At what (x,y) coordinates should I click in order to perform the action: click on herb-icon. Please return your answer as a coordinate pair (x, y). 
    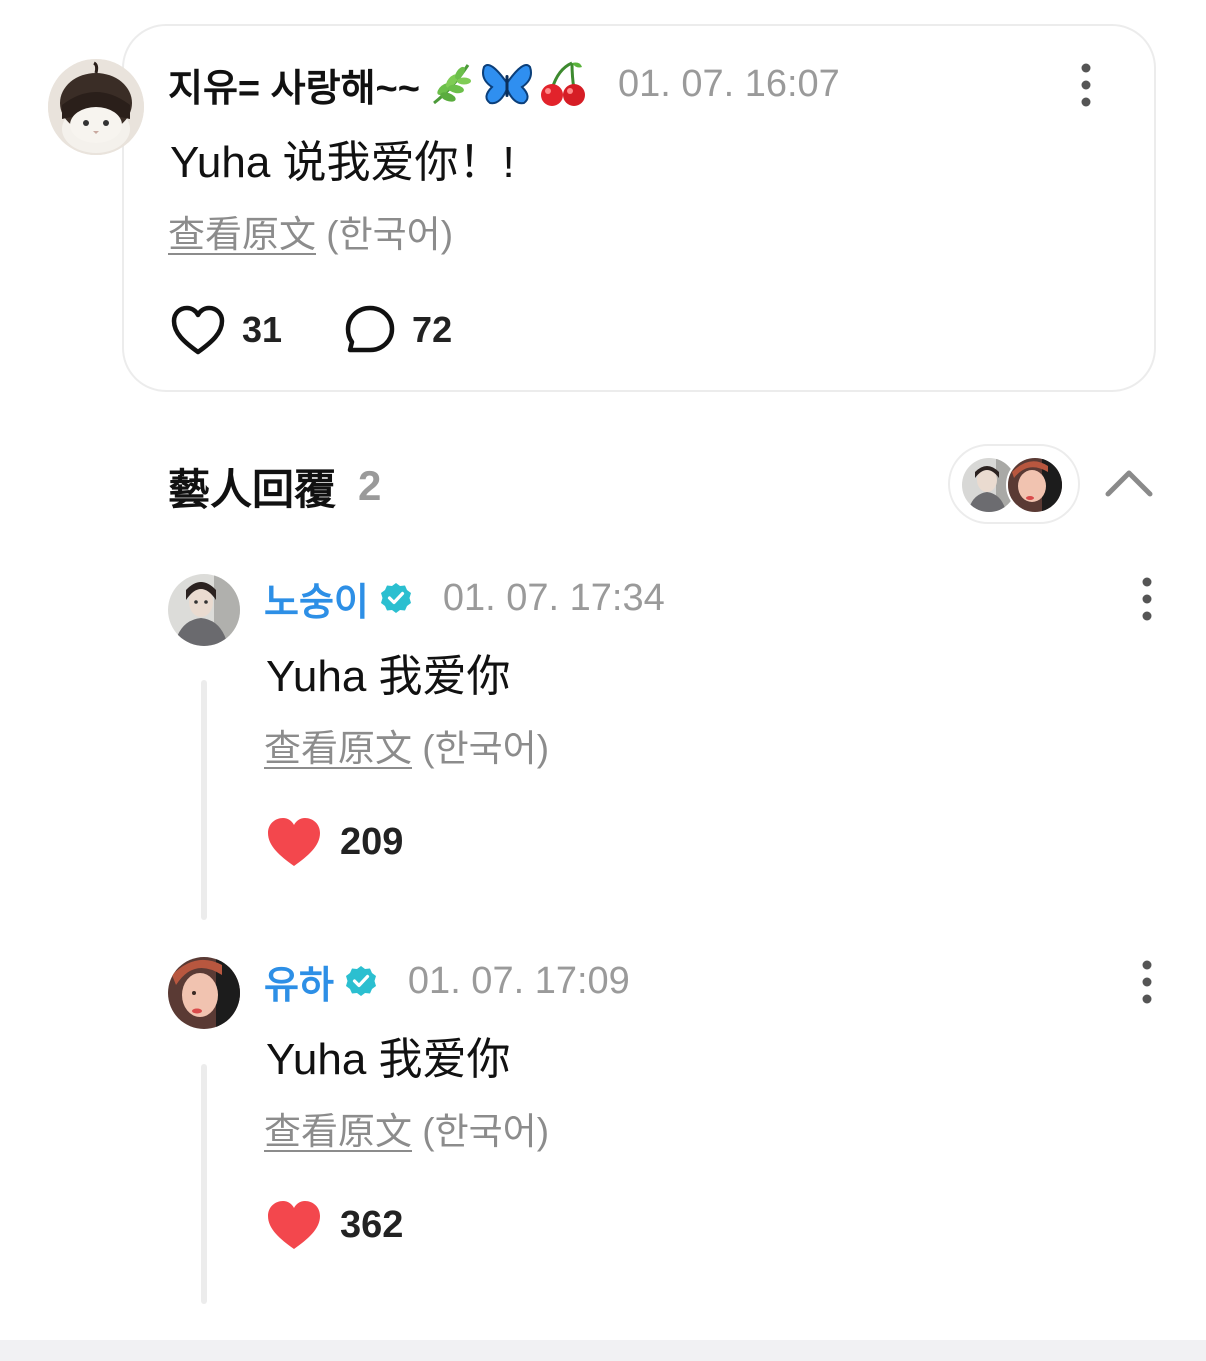
    Looking at the image, I should click on (452, 84).